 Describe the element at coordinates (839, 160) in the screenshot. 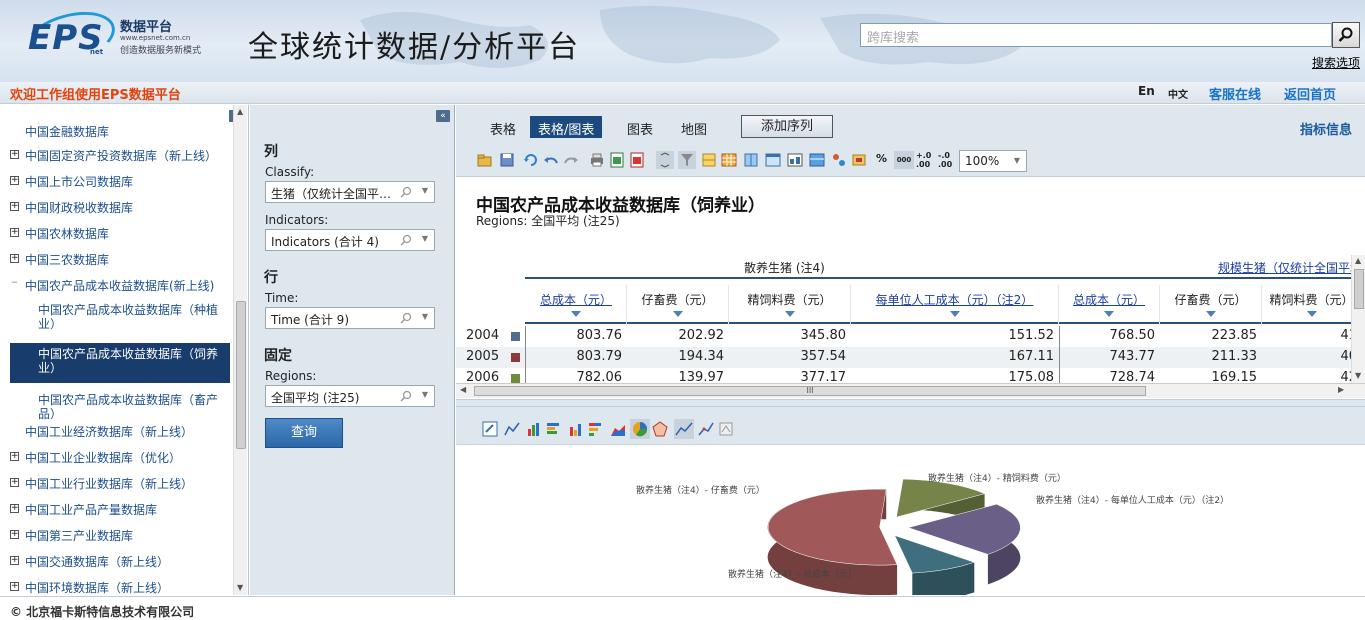

I see `calculate-icon` at that location.